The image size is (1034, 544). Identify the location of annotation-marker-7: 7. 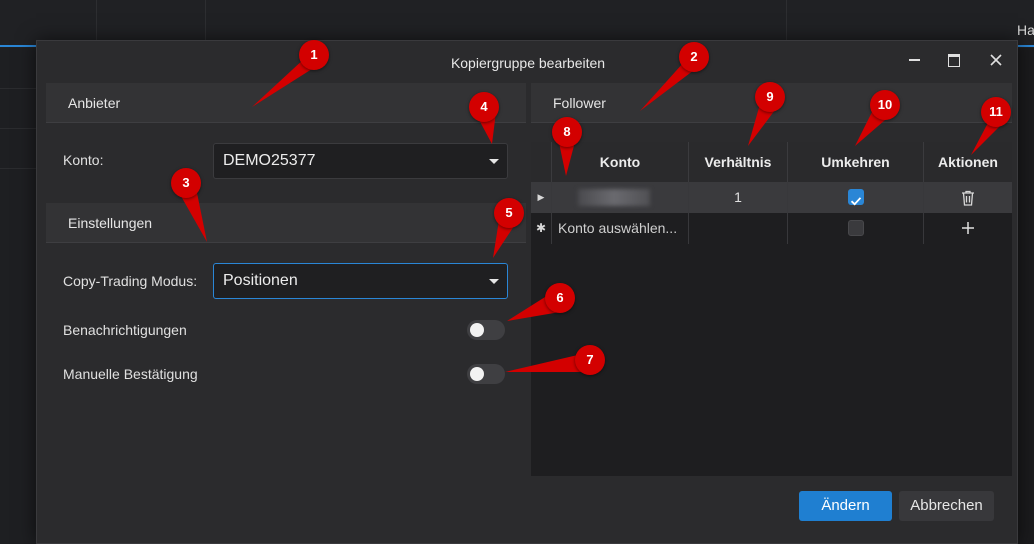
(590, 360).